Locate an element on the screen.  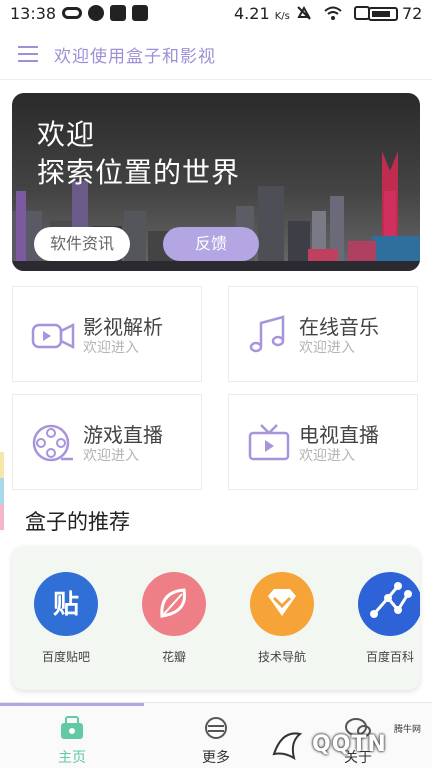
network-speed: 4.21 K/s is located at coordinates (262, 13).